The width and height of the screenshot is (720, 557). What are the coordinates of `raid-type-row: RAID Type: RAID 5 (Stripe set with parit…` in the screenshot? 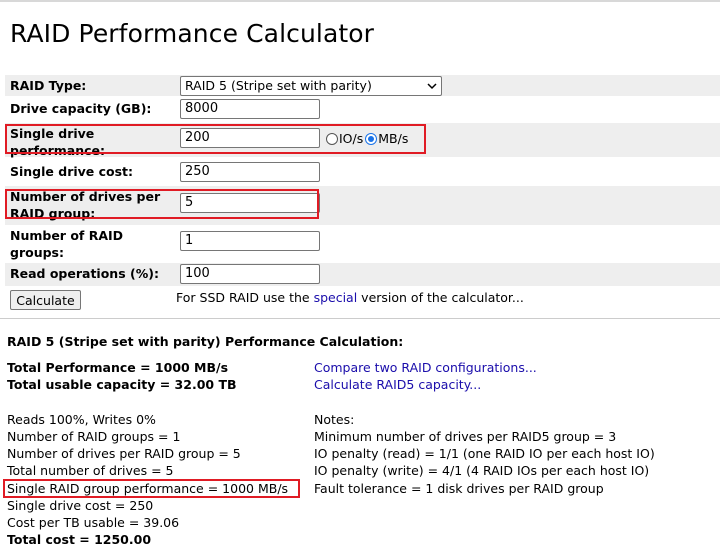 It's located at (362, 85).